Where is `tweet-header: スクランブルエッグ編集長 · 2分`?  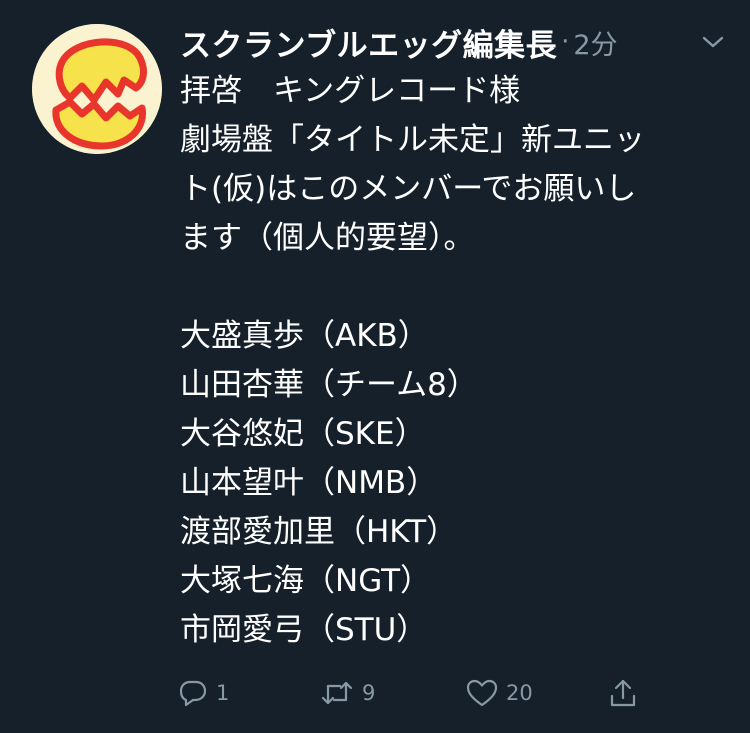
tweet-header: スクランブルエッグ編集長 · 2分 is located at coordinates (455, 42).